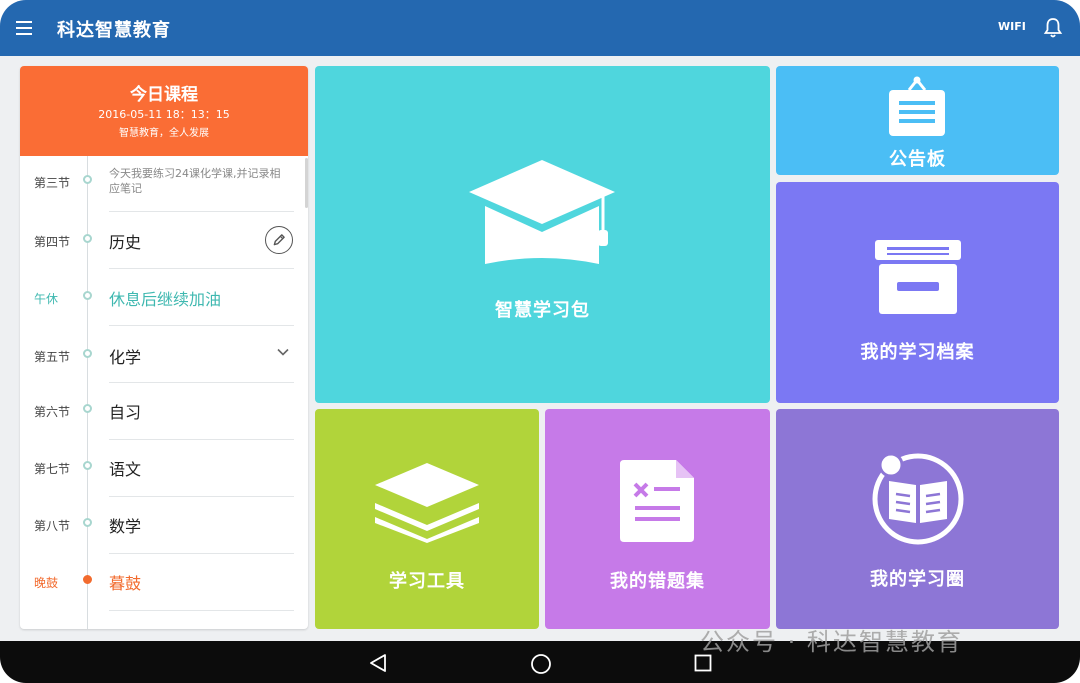  I want to click on study-tools-tile: 学习工具, so click(427, 519).